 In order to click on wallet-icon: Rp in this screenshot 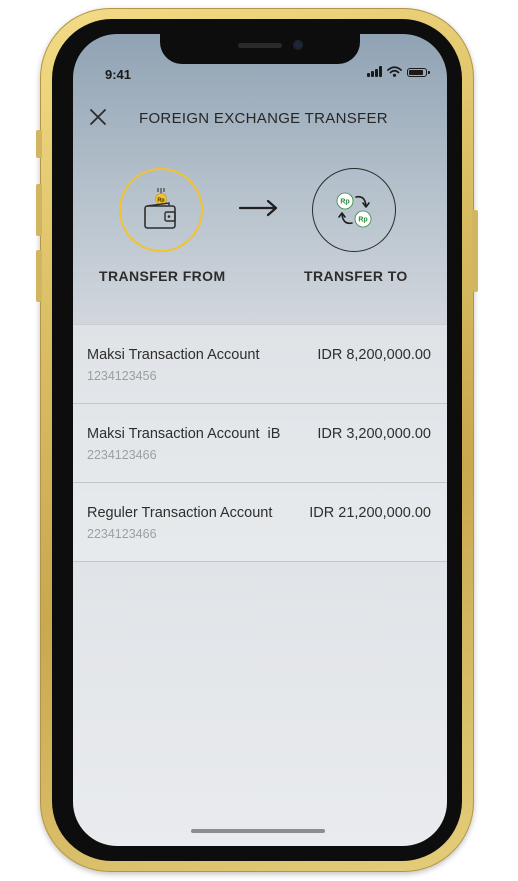, I will do `click(160, 208)`.